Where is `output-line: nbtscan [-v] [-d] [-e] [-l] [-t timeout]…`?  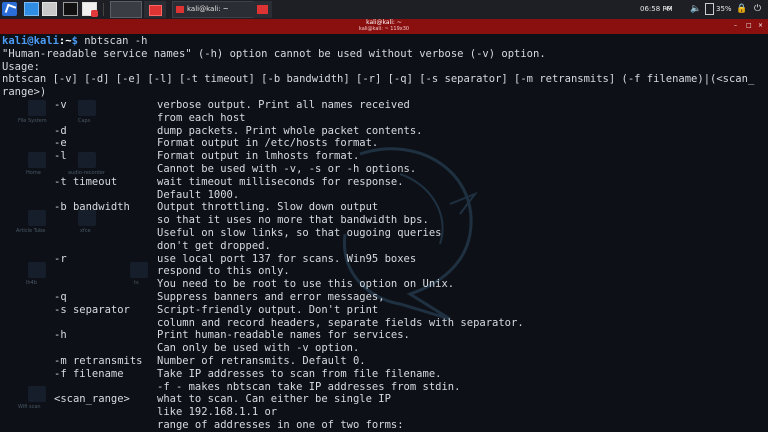
output-line: nbtscan [-v] [-d] [-e] [-l] [-t timeout]… is located at coordinates (378, 79).